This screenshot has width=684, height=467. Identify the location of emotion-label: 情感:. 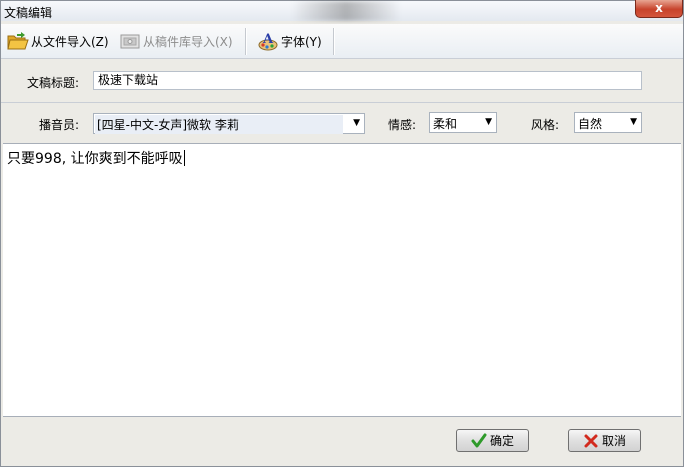
(402, 125).